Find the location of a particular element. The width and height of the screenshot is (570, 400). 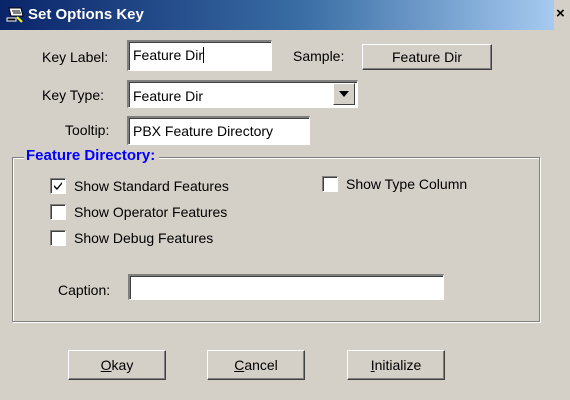

key-label-value: Feature Dir is located at coordinates (168, 55).